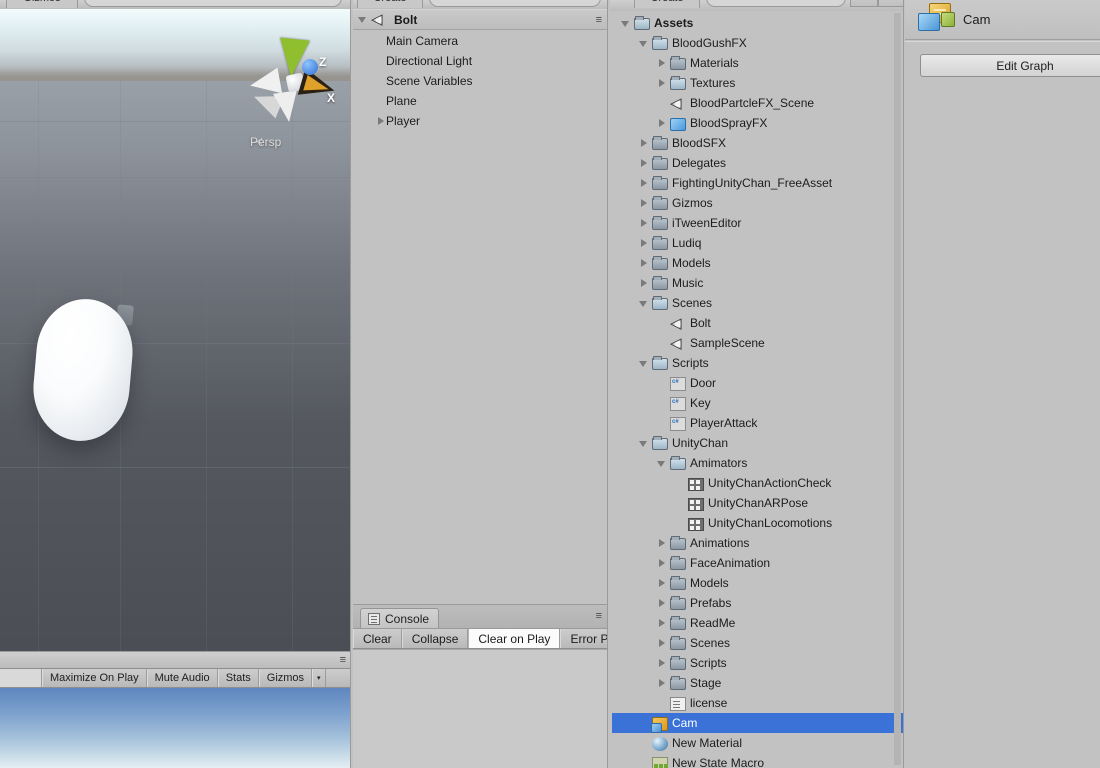 This screenshot has width=1100, height=768. I want to click on stats-button: Stats, so click(238, 678).